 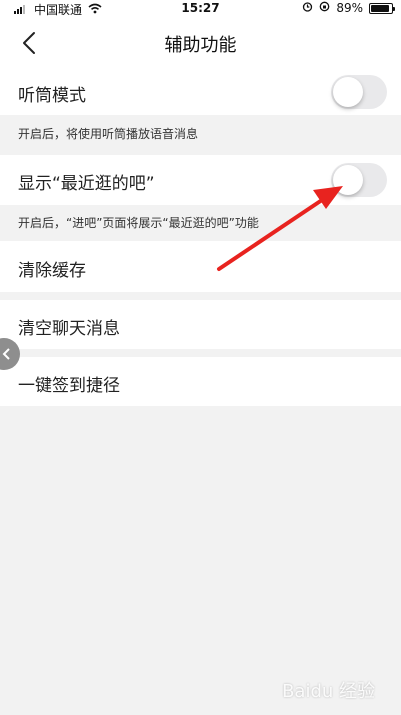 I want to click on receiver-mode-label: 听筒模式, so click(x=52, y=96).